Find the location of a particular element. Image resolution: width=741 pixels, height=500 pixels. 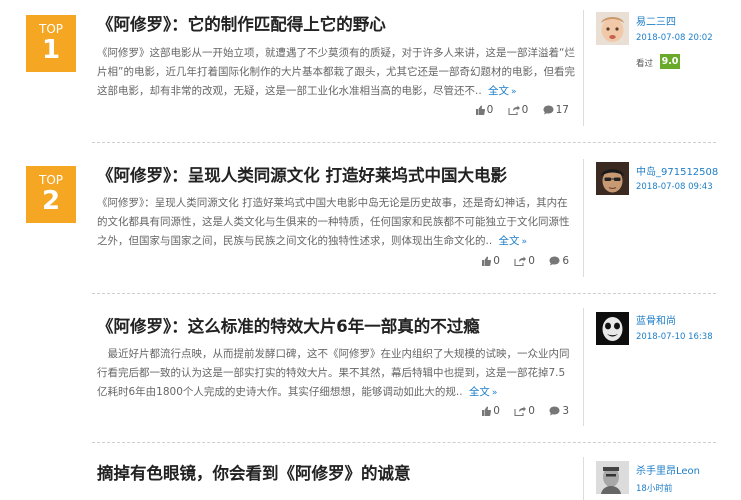

comment-button: 17 is located at coordinates (556, 110).